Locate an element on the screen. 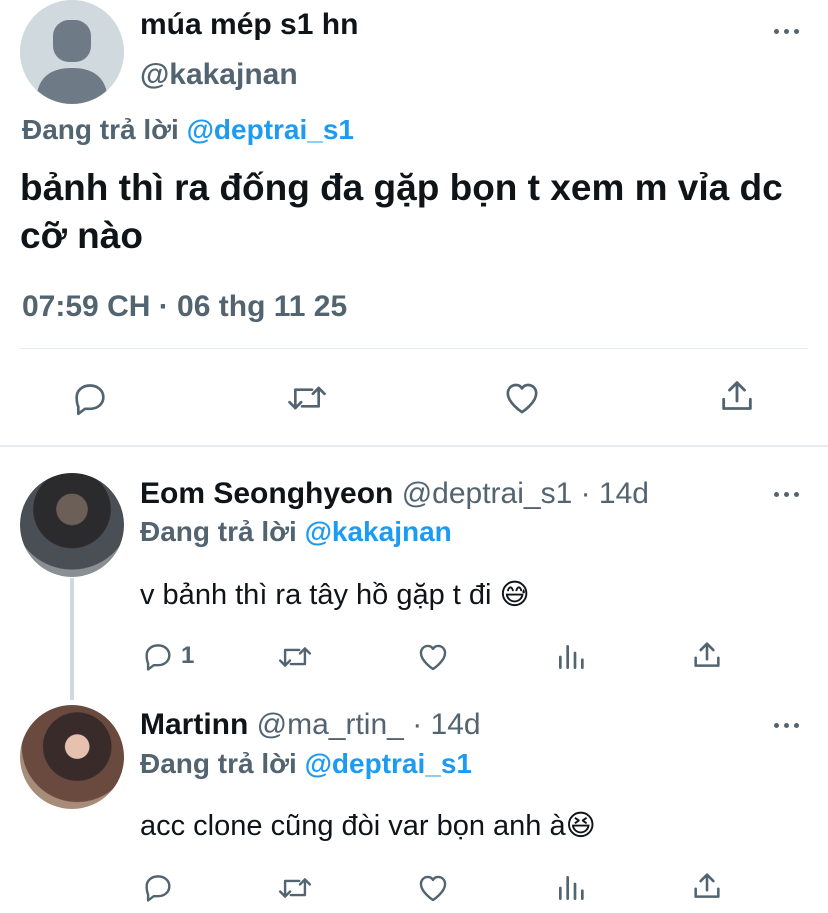 This screenshot has width=828, height=913. reply-text-content: v bảnh thì ra tây hồ gặp t đi is located at coordinates (316, 595).